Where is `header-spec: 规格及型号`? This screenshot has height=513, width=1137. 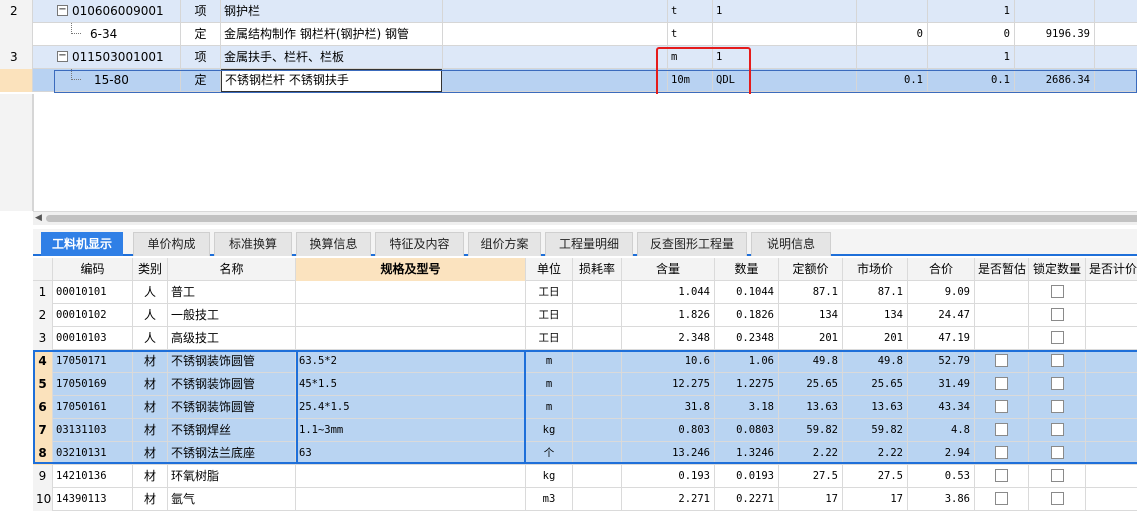 header-spec: 规格及型号 is located at coordinates (411, 269).